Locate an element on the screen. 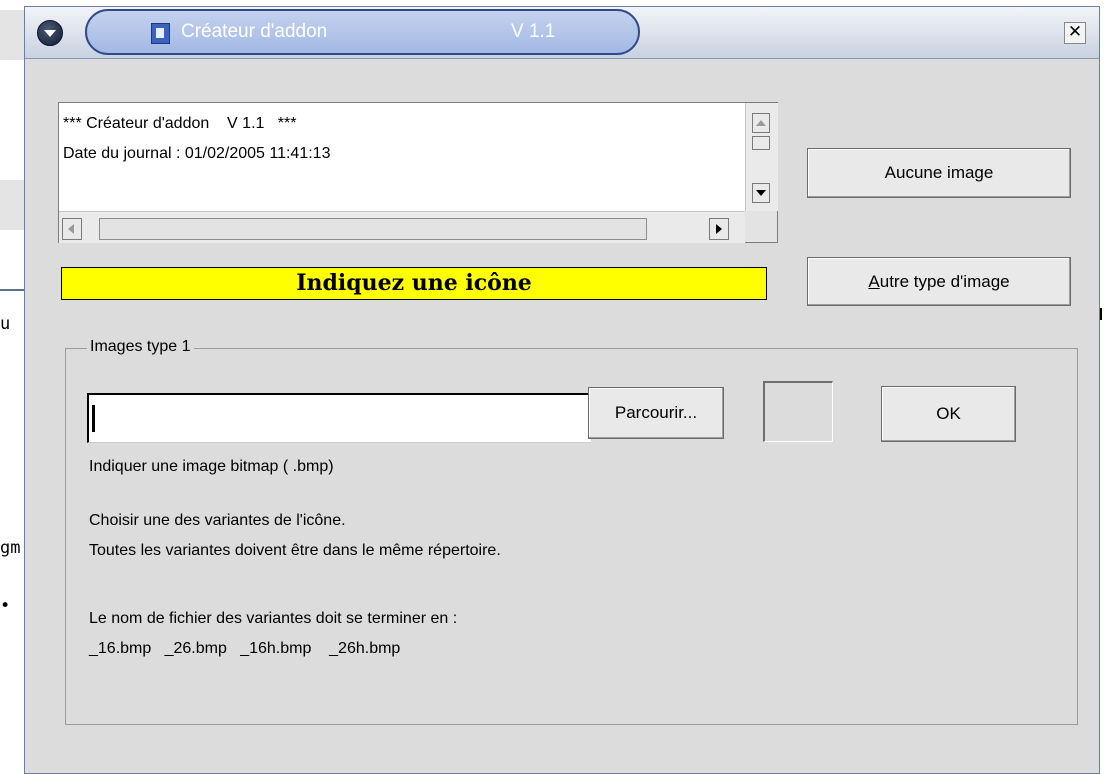  arrow-left-icon is located at coordinates (71, 229).